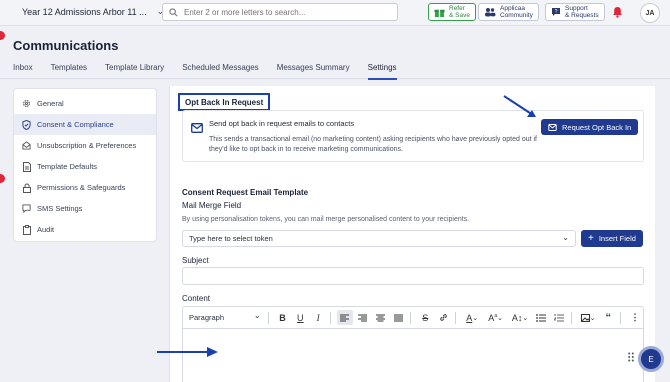  What do you see at coordinates (457, 8) in the screenshot?
I see `refer-label-1: Refer` at bounding box center [457, 8].